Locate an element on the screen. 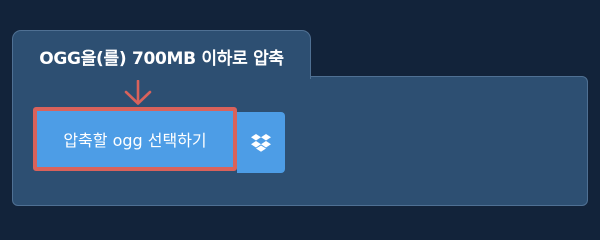 The height and width of the screenshot is (240, 600). dropbox-button is located at coordinates (261, 142).